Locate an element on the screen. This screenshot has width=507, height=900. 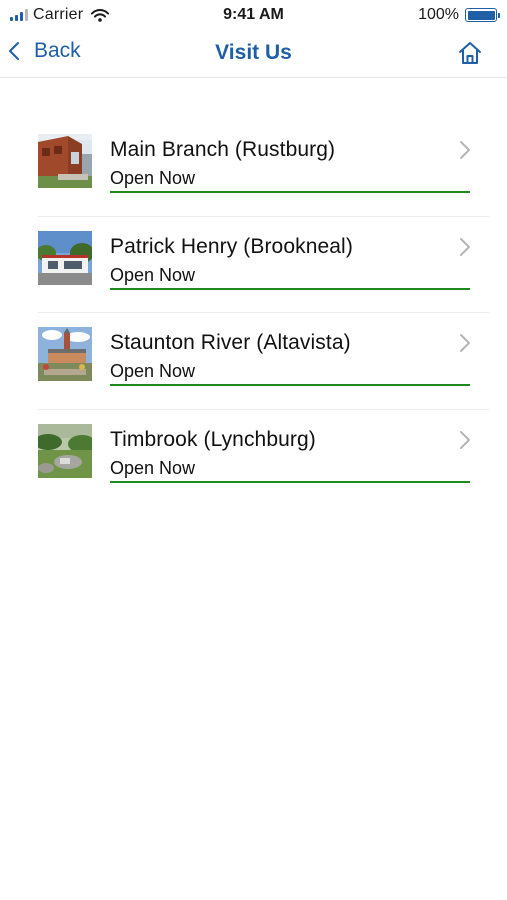
branch-name: Main Branch (Rustburg) is located at coordinates (223, 149).